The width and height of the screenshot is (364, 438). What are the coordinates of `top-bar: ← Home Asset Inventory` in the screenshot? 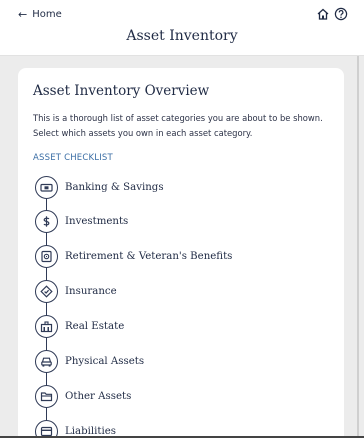 It's located at (182, 28).